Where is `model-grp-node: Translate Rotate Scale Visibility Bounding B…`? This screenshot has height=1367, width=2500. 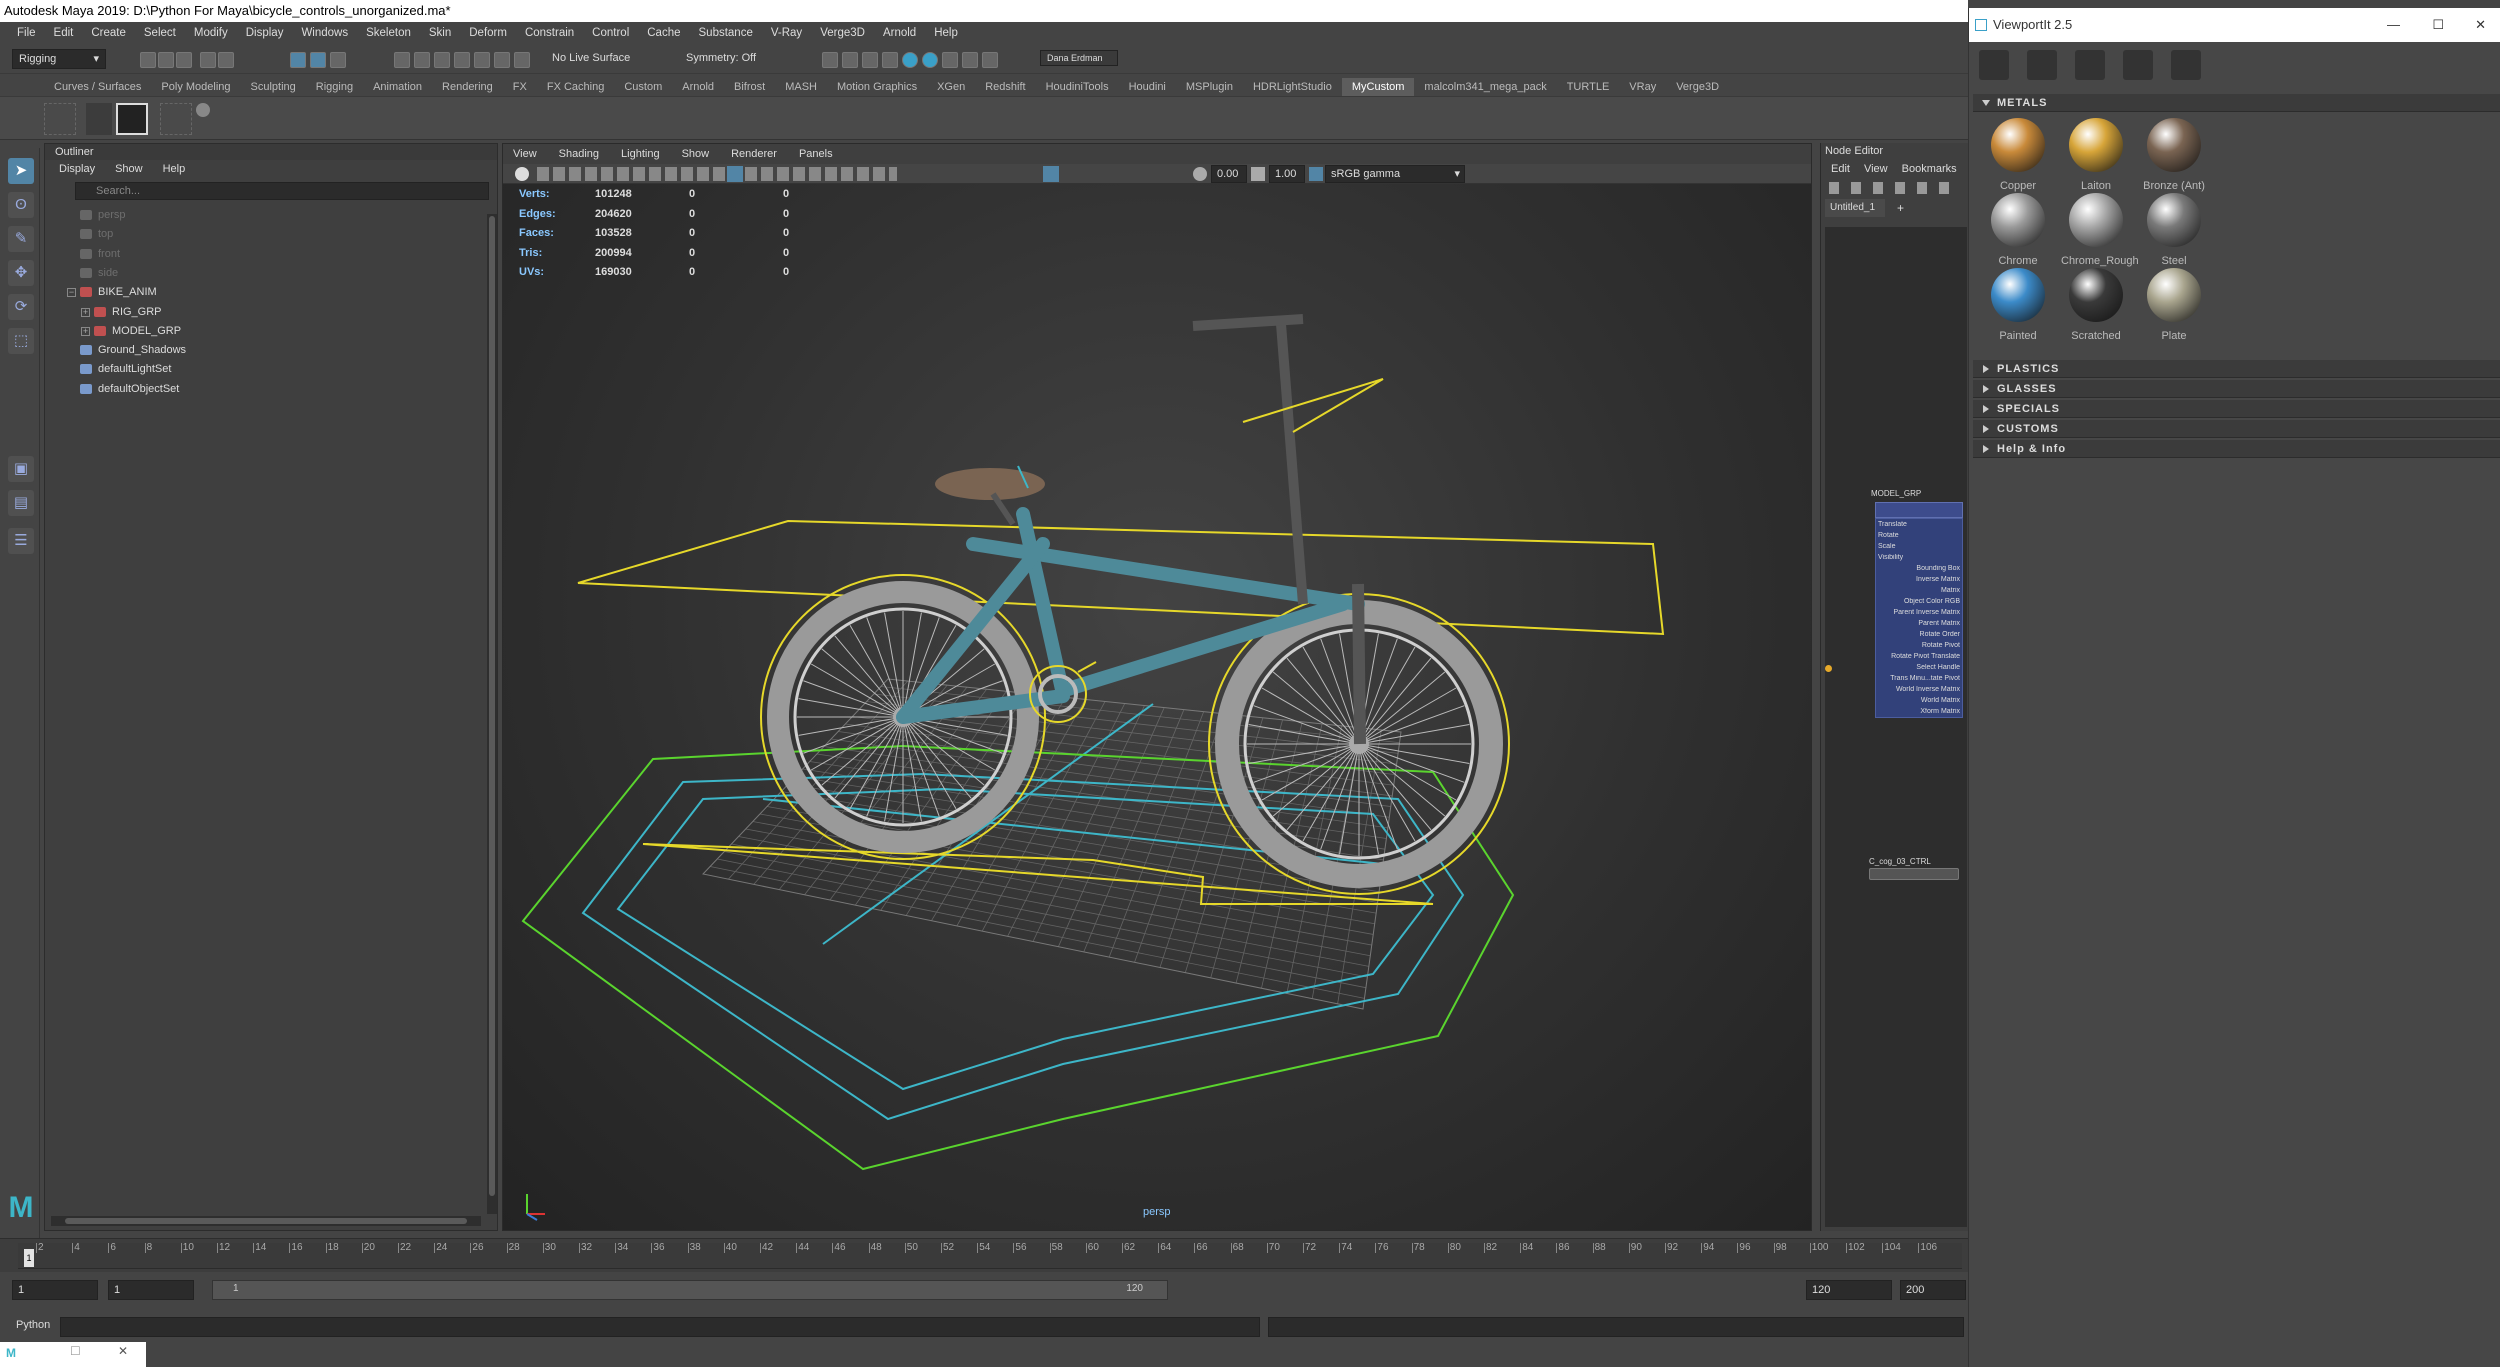 model-grp-node: Translate Rotate Scale Visibility Bounding B… is located at coordinates (1919, 618).